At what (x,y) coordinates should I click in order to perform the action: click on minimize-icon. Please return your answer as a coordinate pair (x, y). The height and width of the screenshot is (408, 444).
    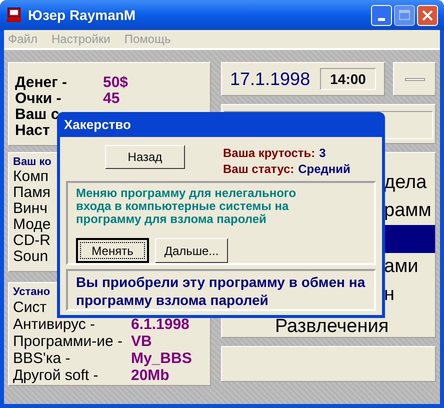
    Looking at the image, I should click on (381, 19).